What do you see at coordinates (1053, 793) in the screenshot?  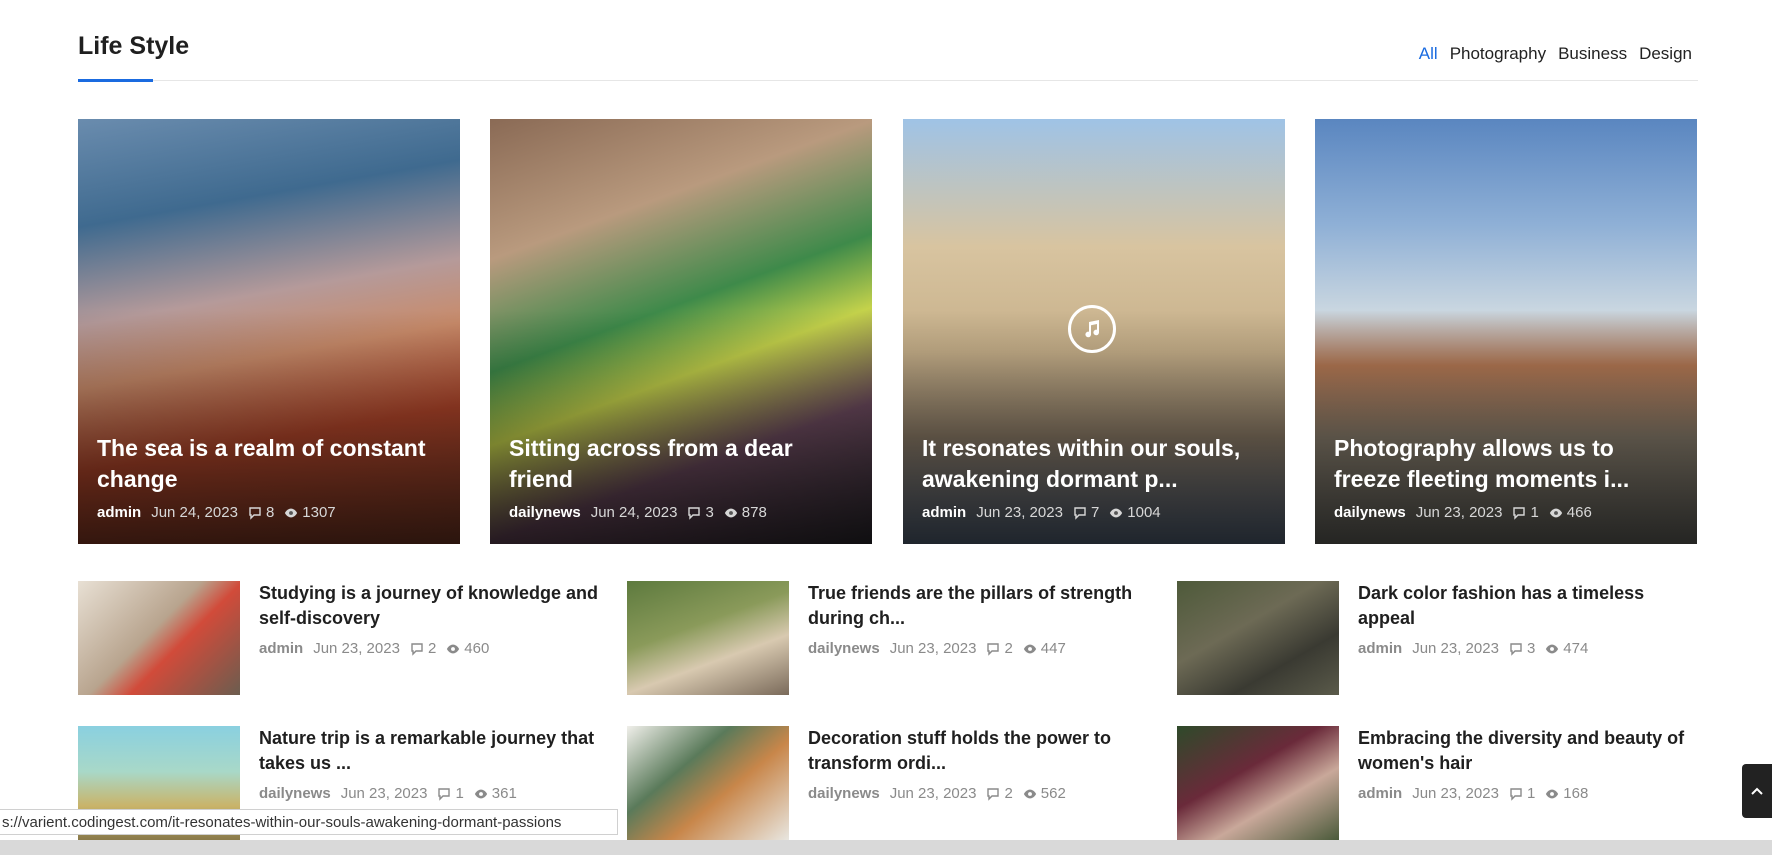 I see `view-count-value: 562` at bounding box center [1053, 793].